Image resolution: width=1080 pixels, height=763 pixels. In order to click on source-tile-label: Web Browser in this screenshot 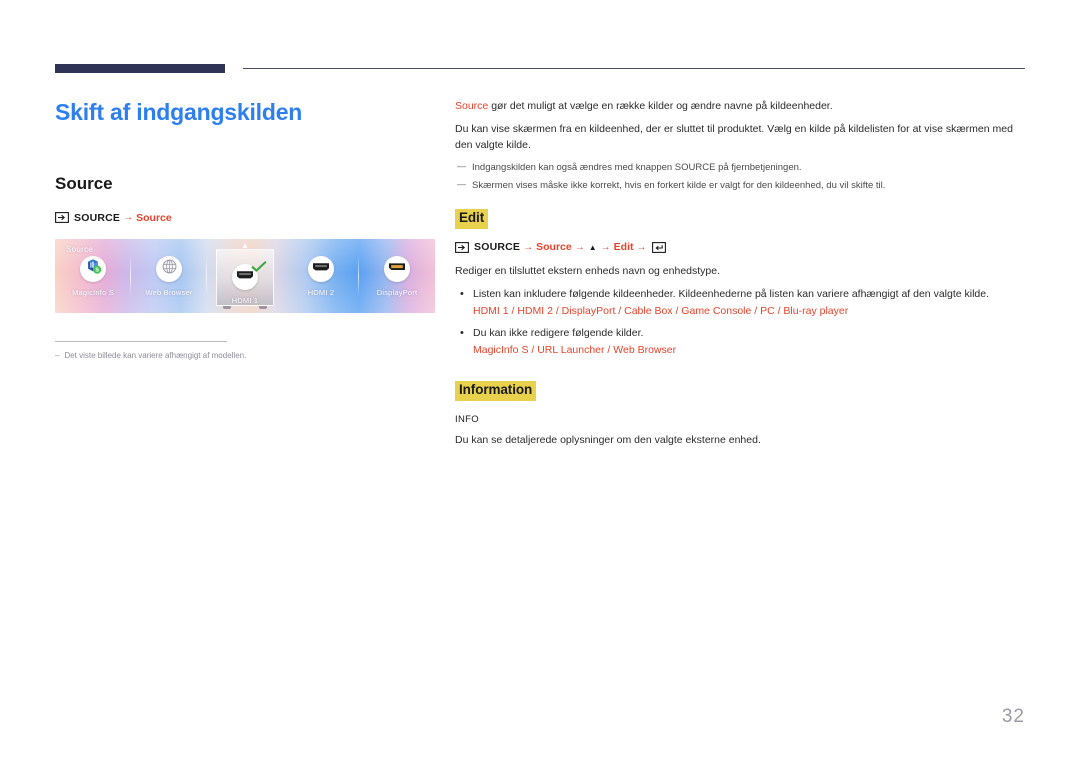, I will do `click(169, 292)`.